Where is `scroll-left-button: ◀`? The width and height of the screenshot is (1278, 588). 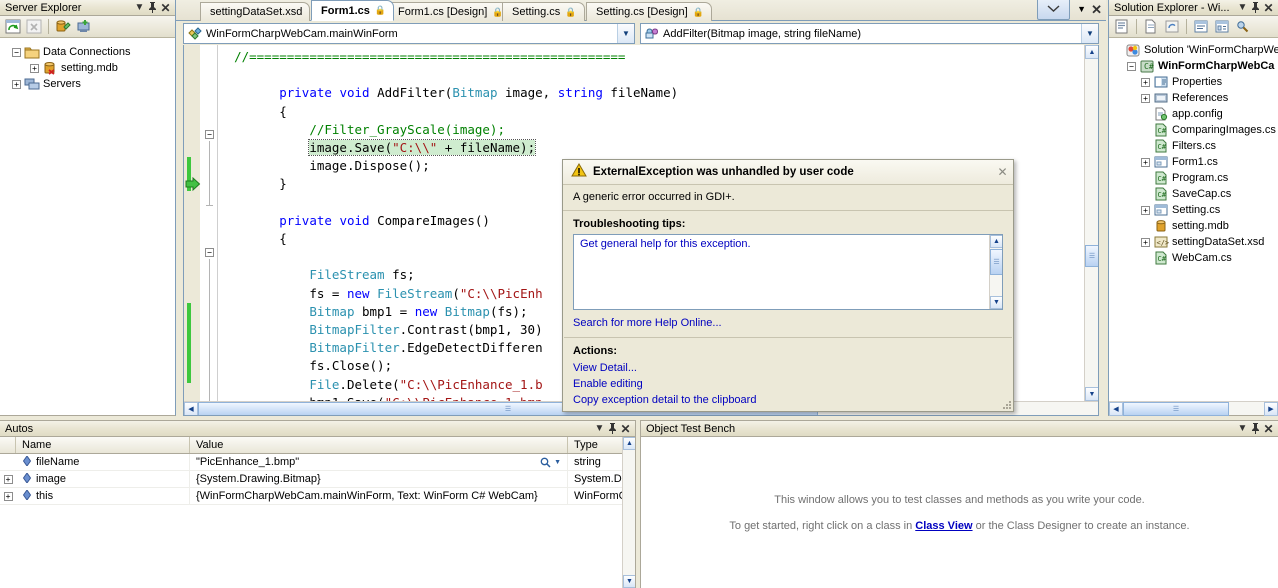
scroll-left-button: ◀ is located at coordinates (1116, 409).